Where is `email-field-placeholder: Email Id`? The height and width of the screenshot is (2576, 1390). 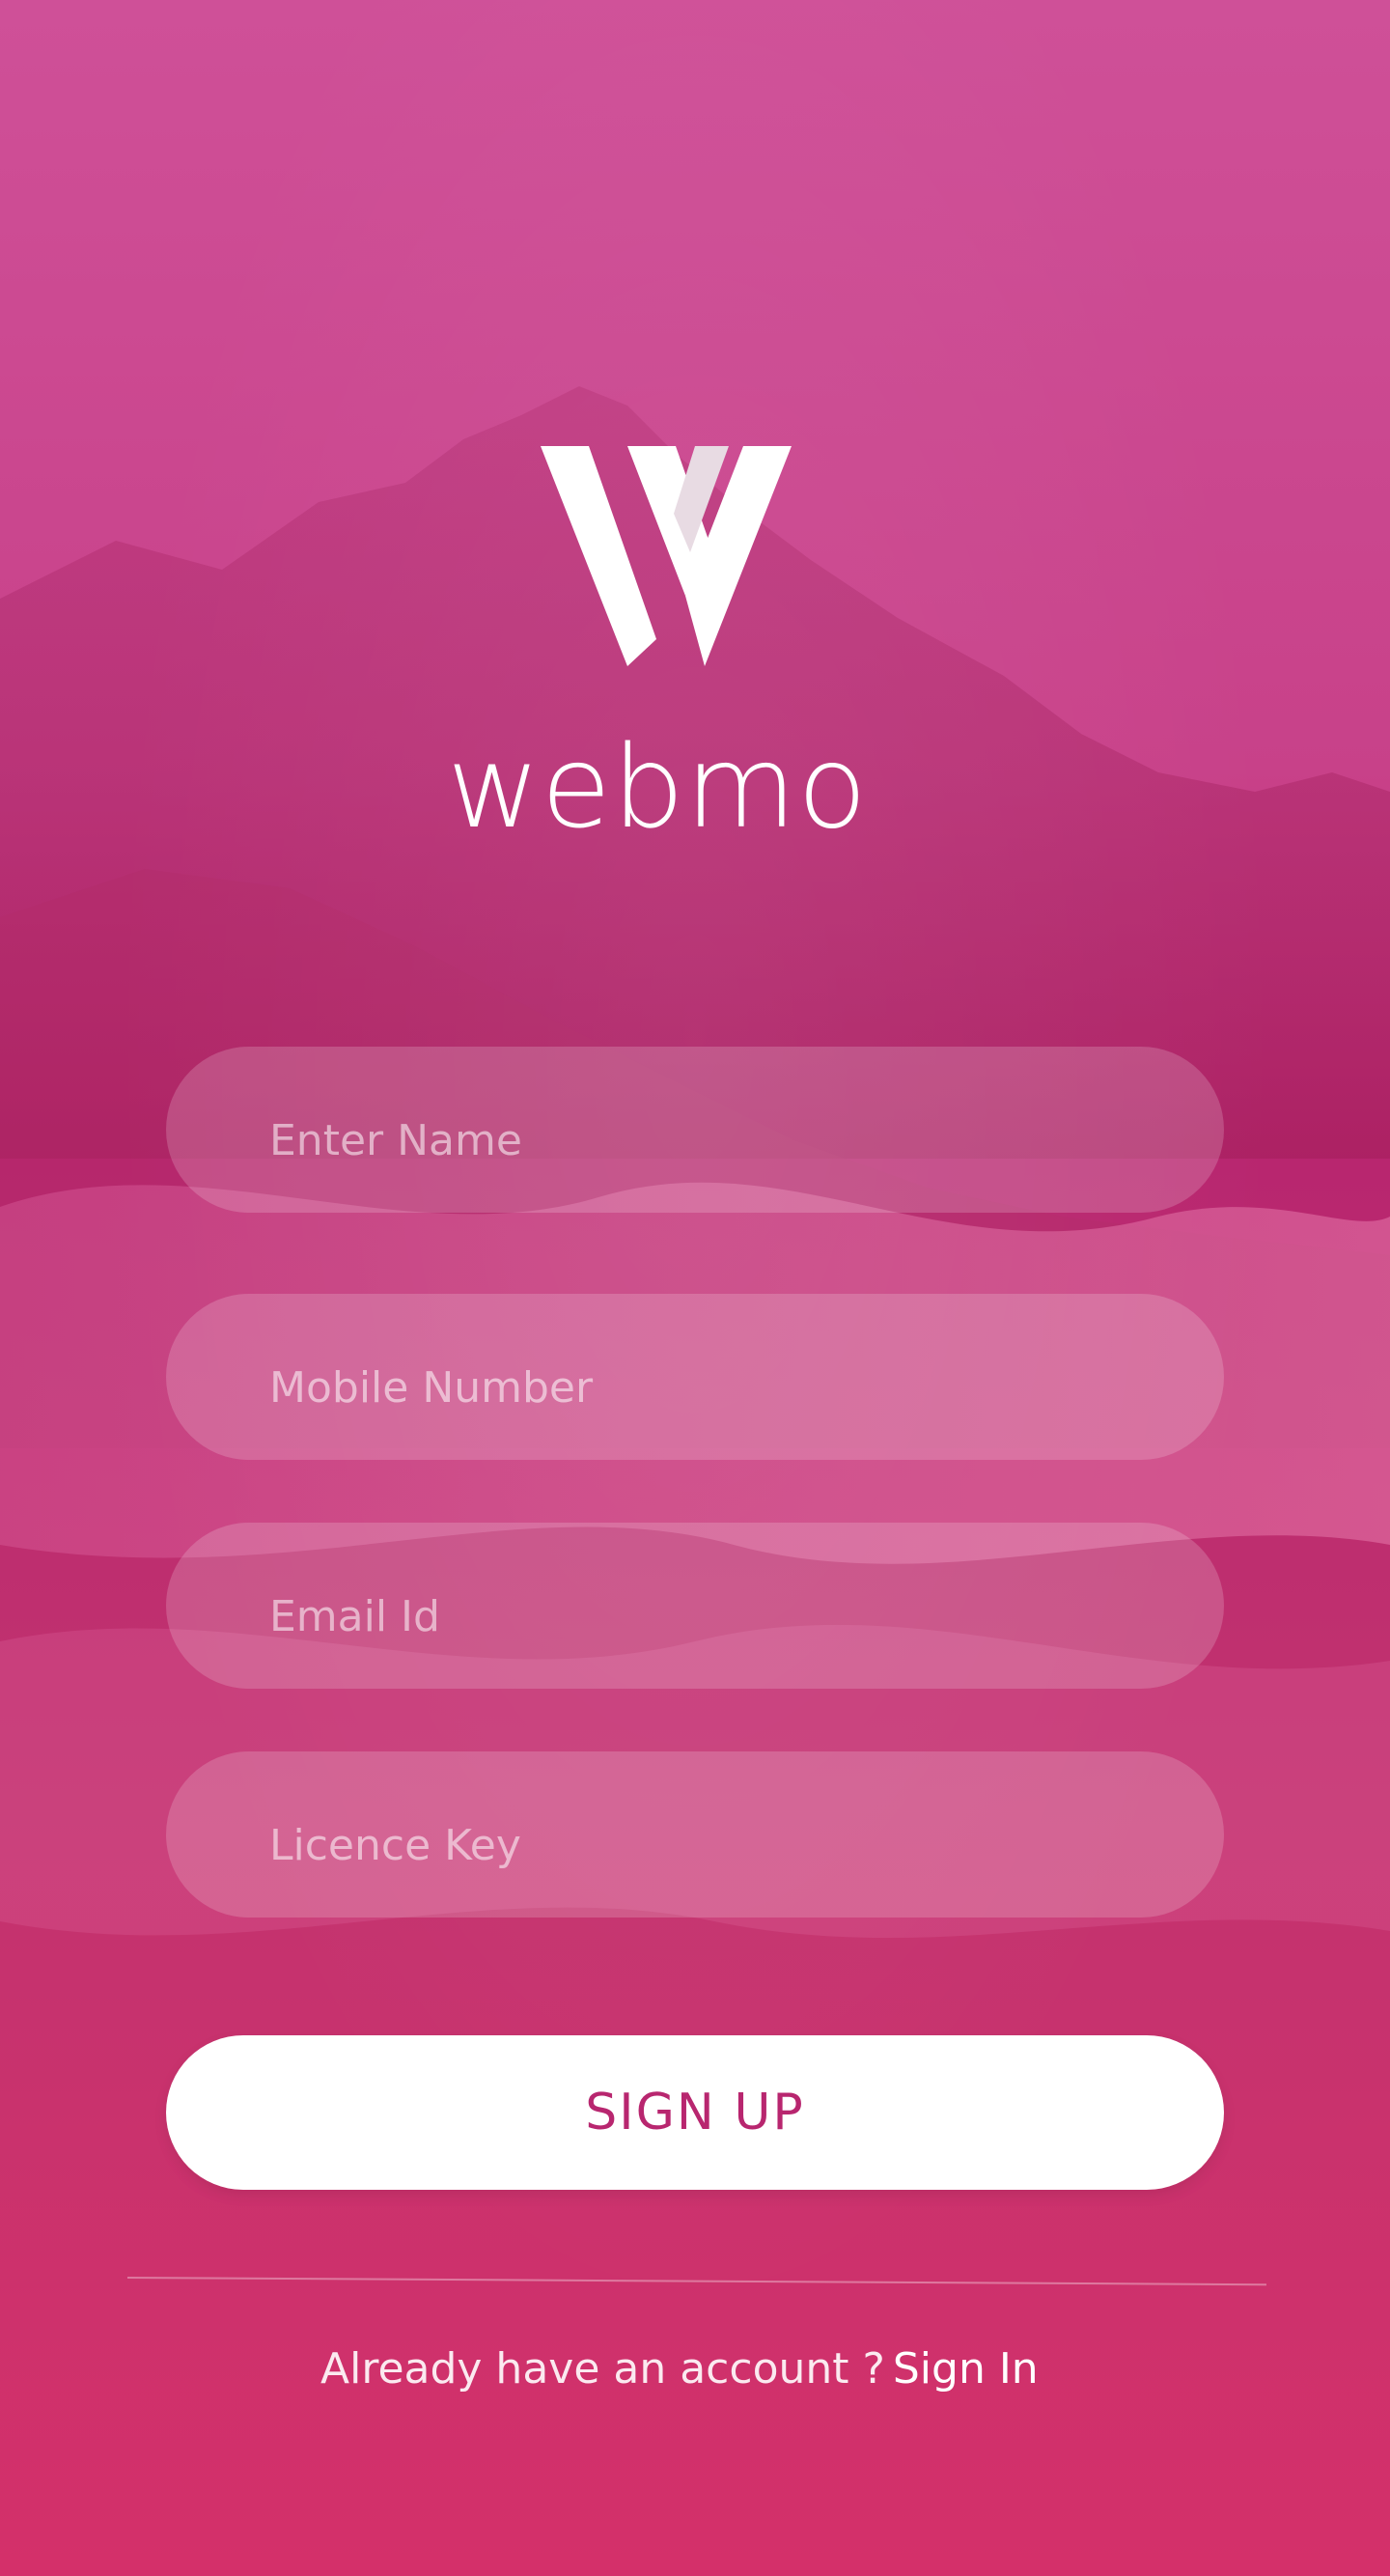 email-field-placeholder: Email Id is located at coordinates (354, 1617).